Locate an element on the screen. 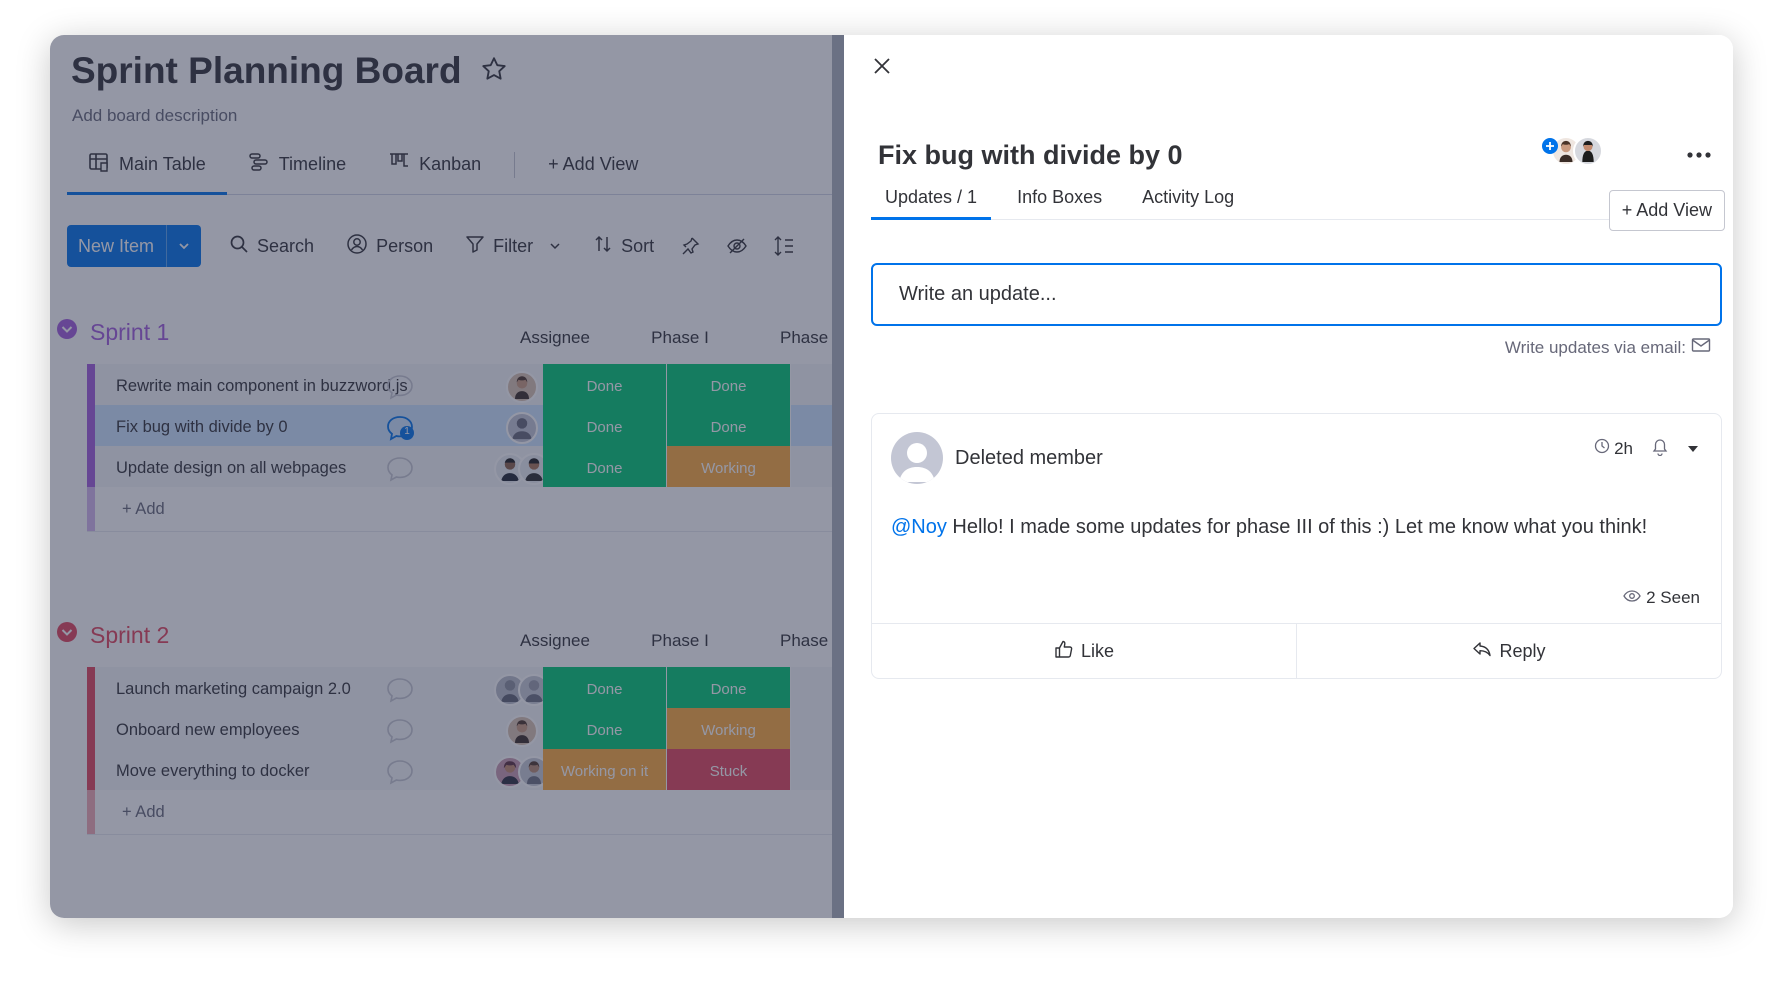 The height and width of the screenshot is (984, 1783). person-filter-button: Person is located at coordinates (389, 246).